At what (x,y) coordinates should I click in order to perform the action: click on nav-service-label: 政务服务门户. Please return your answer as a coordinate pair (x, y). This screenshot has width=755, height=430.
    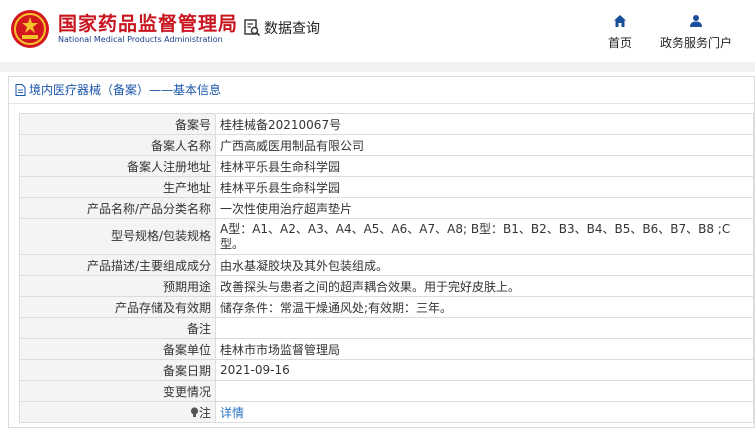
    Looking at the image, I should click on (695, 43).